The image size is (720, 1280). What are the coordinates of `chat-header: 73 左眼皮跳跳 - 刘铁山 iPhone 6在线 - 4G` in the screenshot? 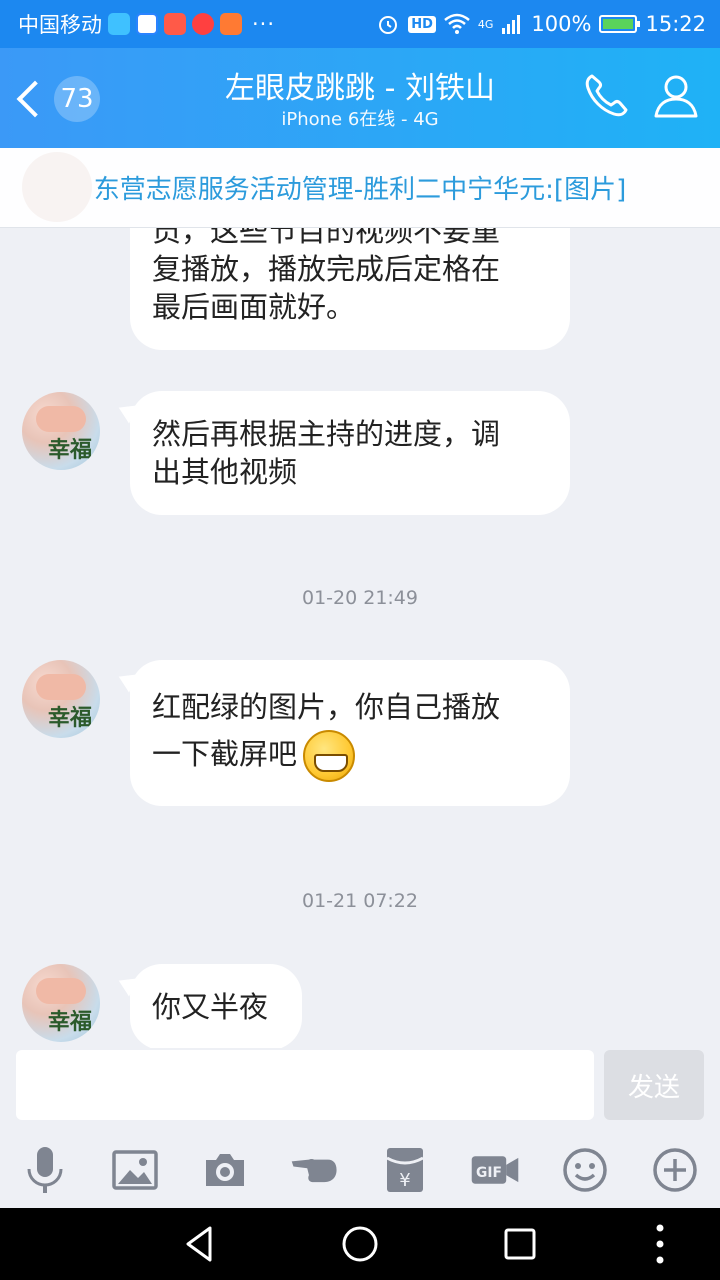 It's located at (360, 98).